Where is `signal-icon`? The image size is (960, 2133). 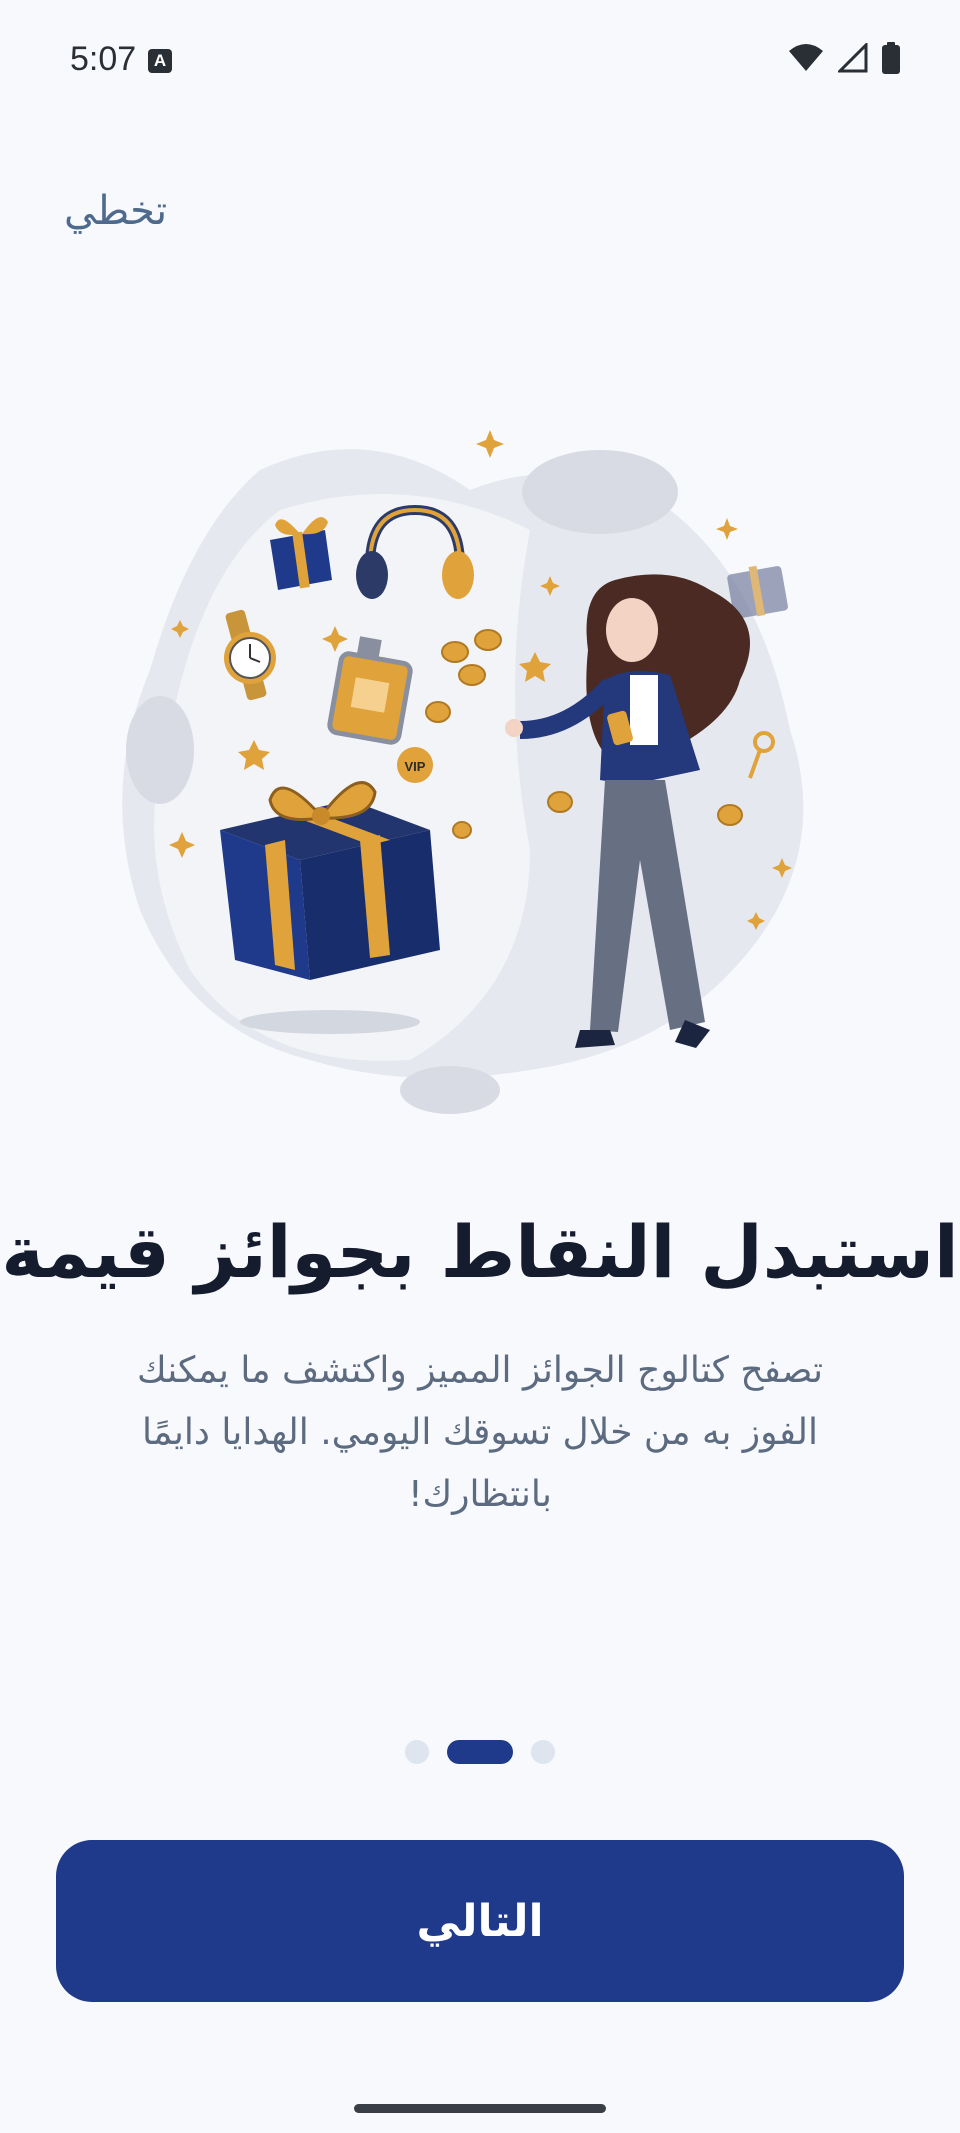 signal-icon is located at coordinates (853, 58).